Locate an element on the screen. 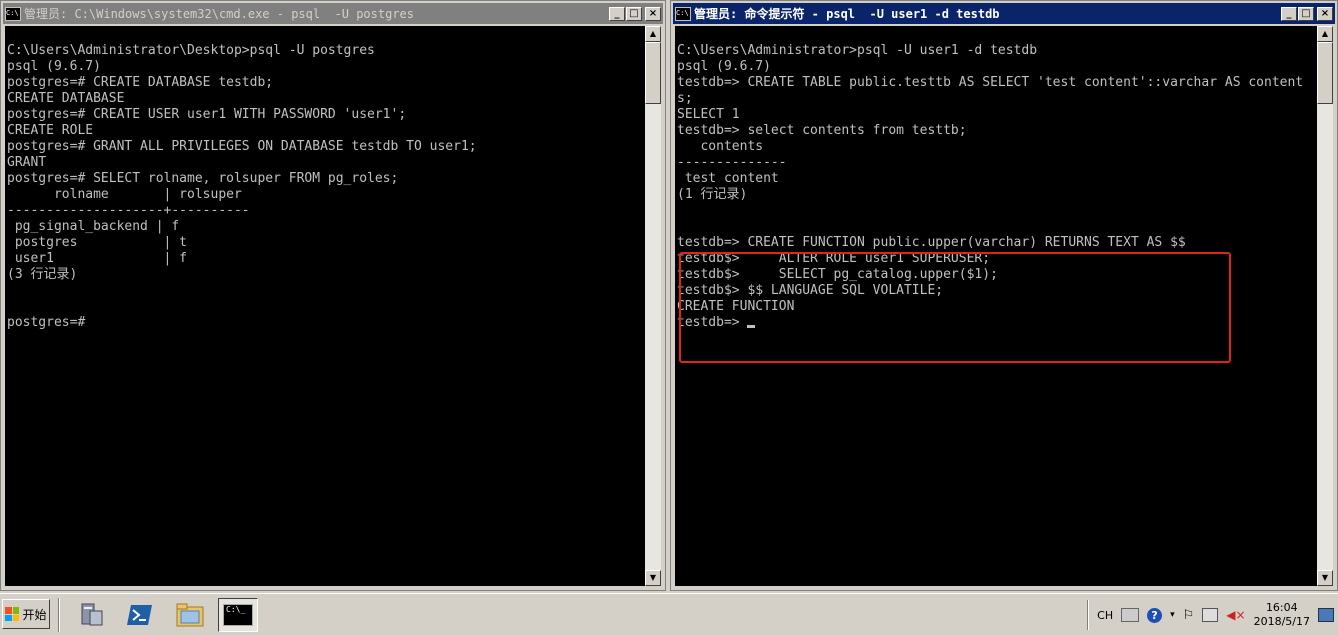 The image size is (1338, 635). flag-icon: ⚐ is located at coordinates (1189, 615).